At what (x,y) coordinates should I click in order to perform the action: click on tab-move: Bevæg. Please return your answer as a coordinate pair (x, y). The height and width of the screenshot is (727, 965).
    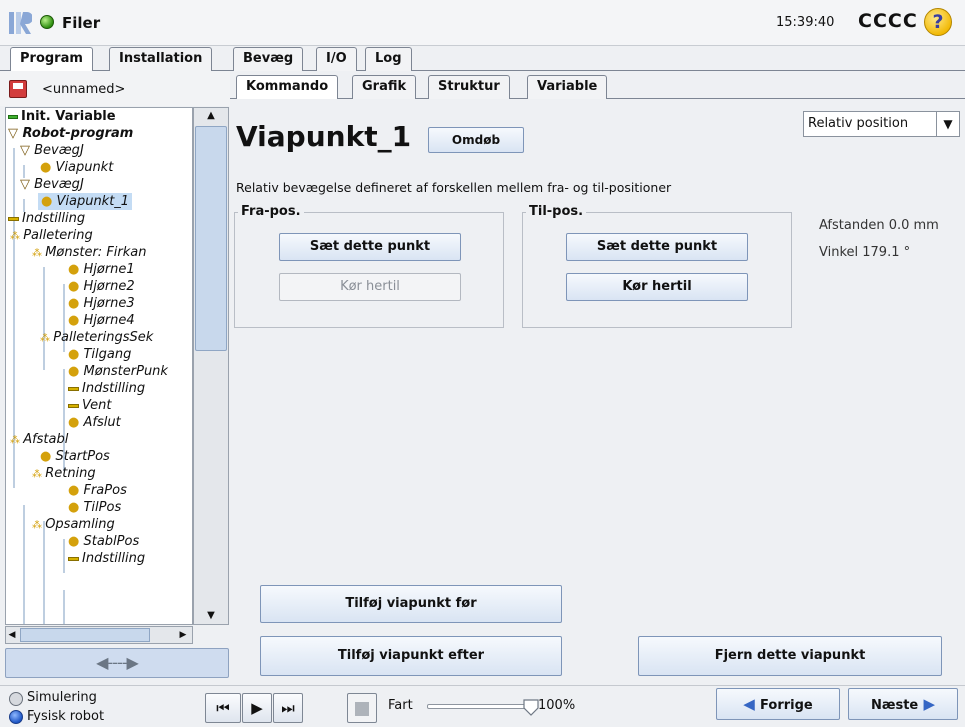
    Looking at the image, I should click on (268, 59).